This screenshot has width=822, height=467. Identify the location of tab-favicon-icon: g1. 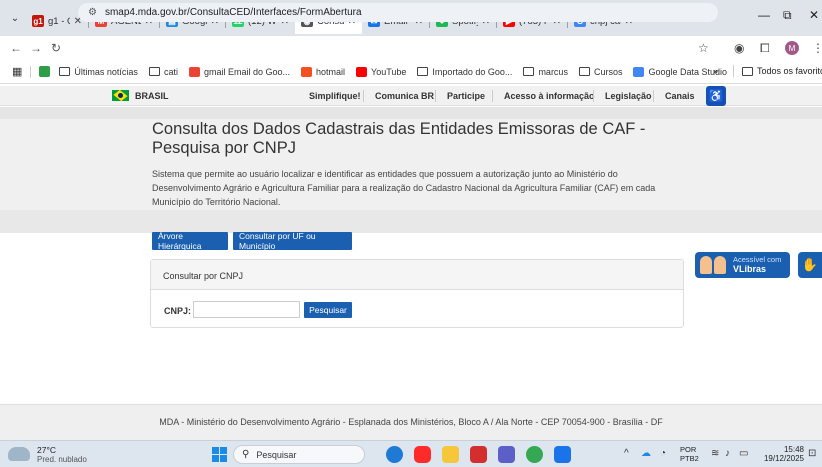
(38, 21).